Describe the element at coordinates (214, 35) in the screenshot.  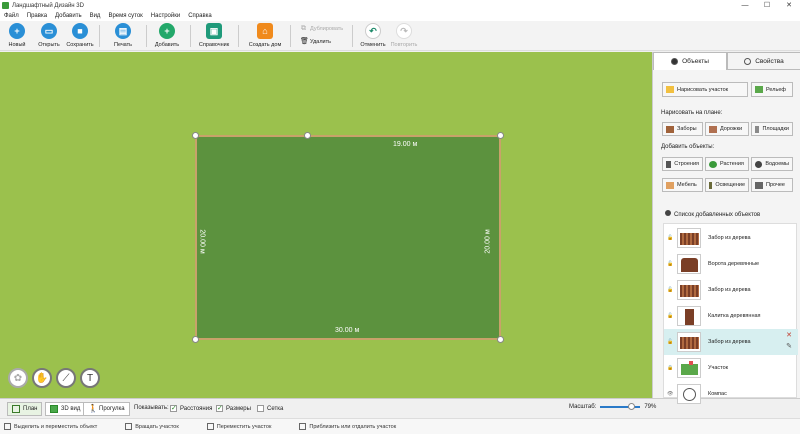
I see `reference-button: ▣ Справочник` at that location.